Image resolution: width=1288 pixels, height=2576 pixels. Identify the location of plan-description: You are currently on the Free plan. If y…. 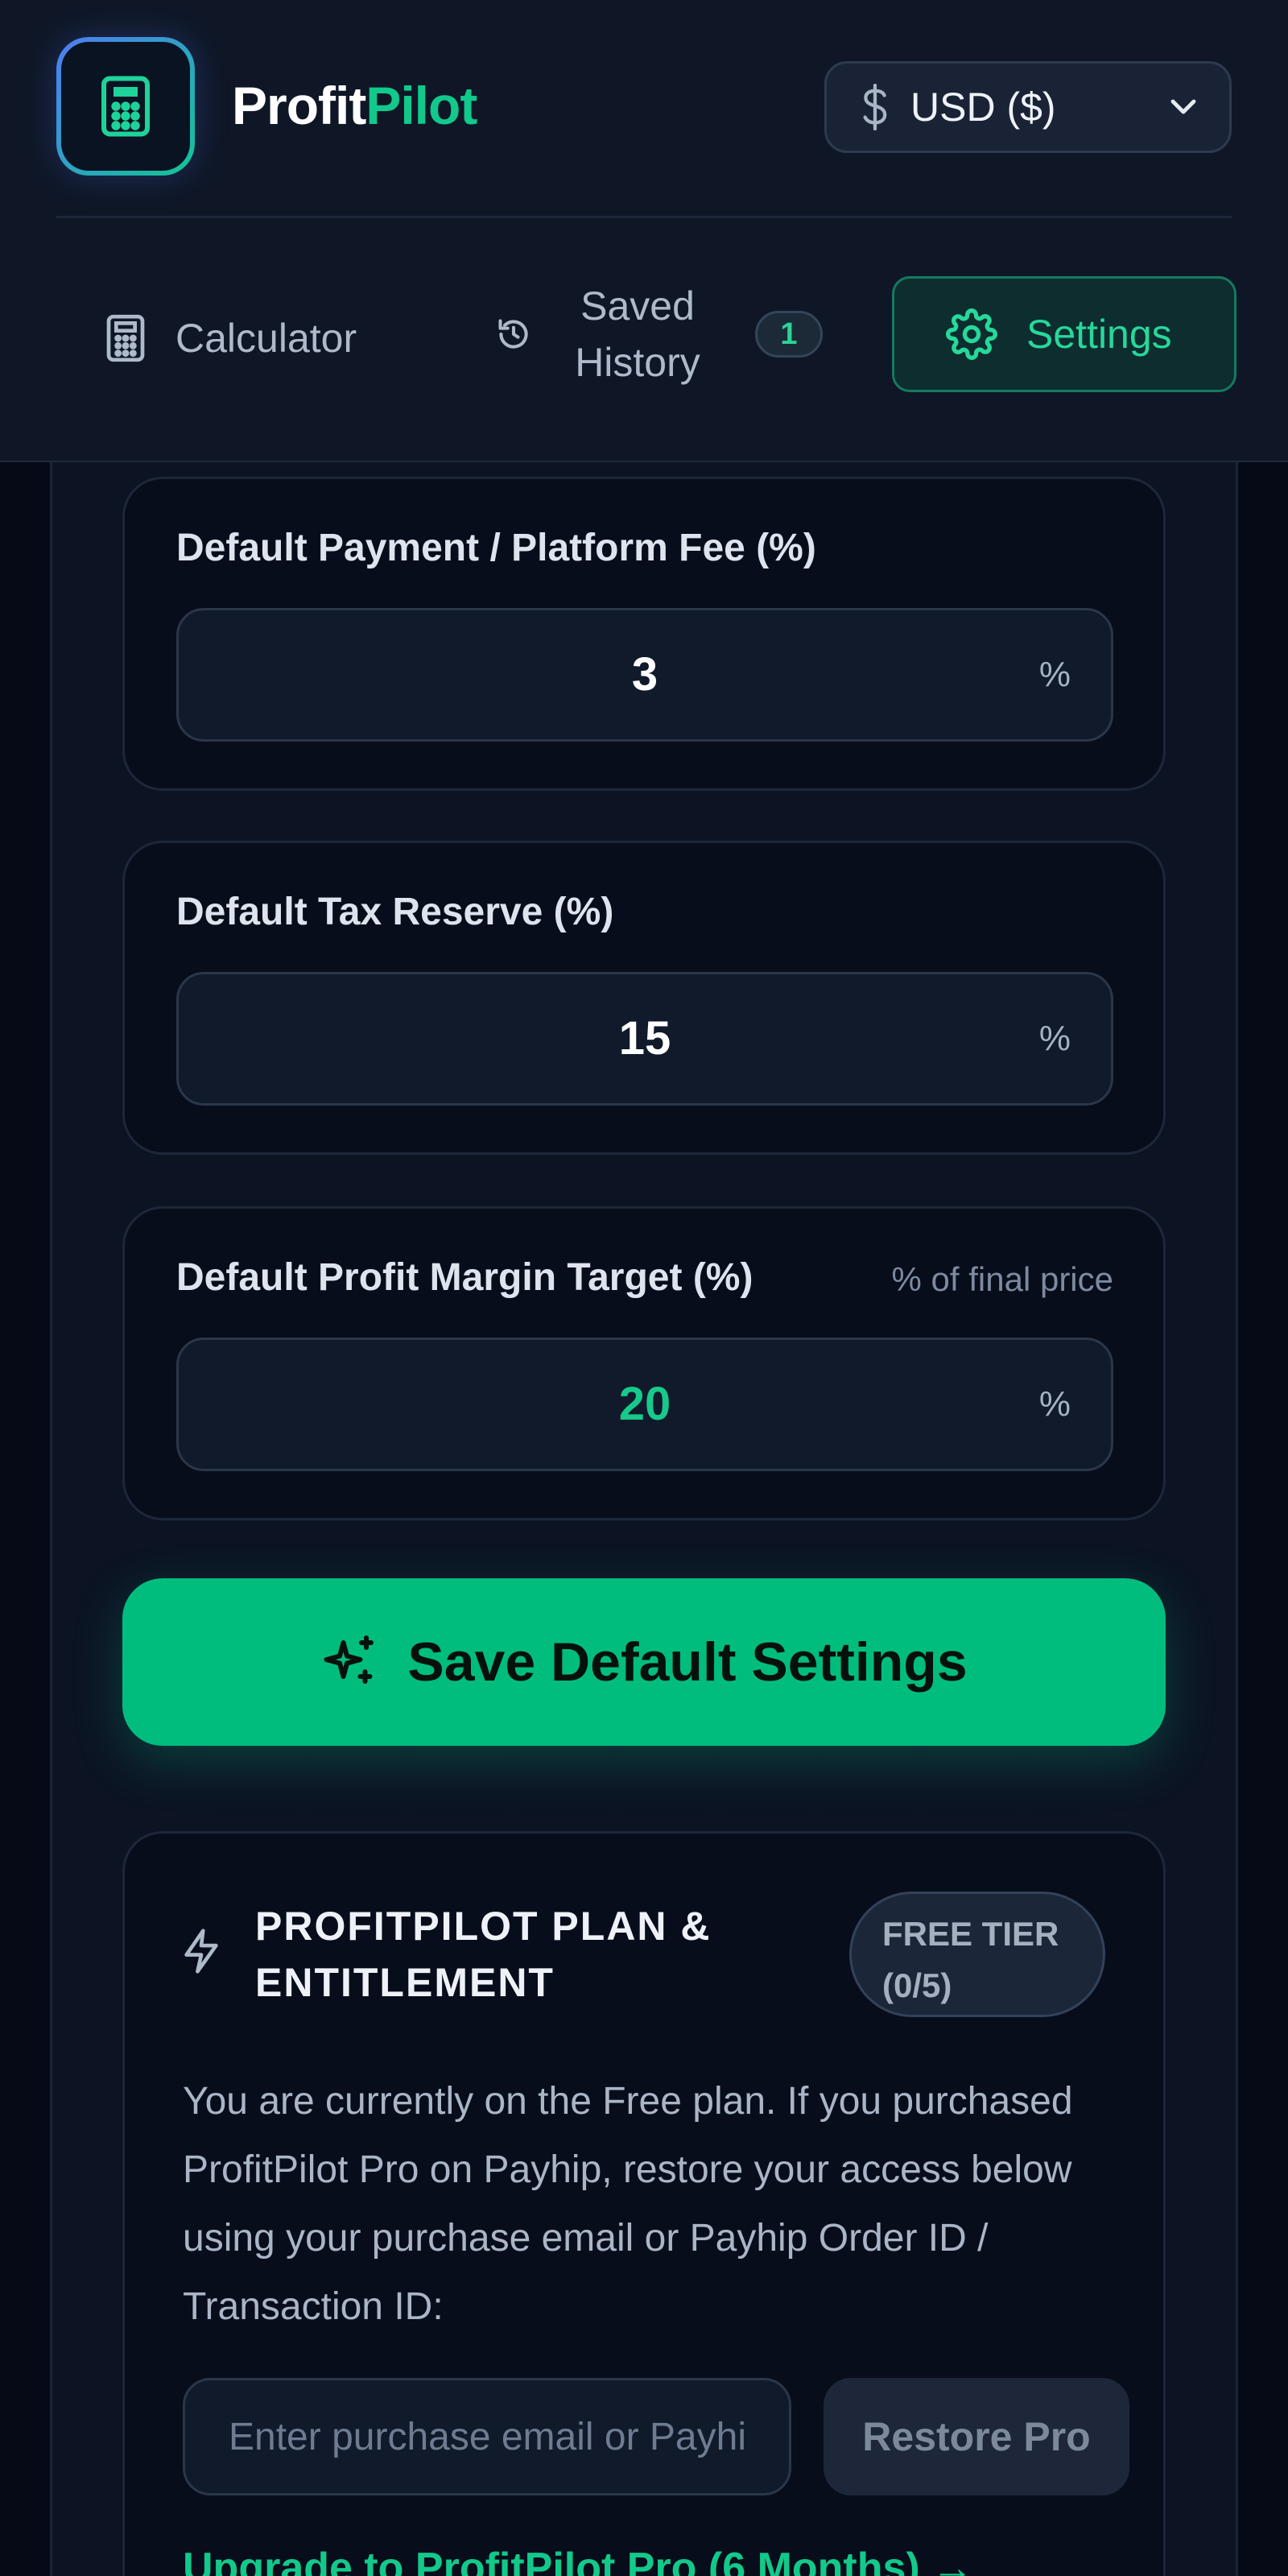
(628, 2204).